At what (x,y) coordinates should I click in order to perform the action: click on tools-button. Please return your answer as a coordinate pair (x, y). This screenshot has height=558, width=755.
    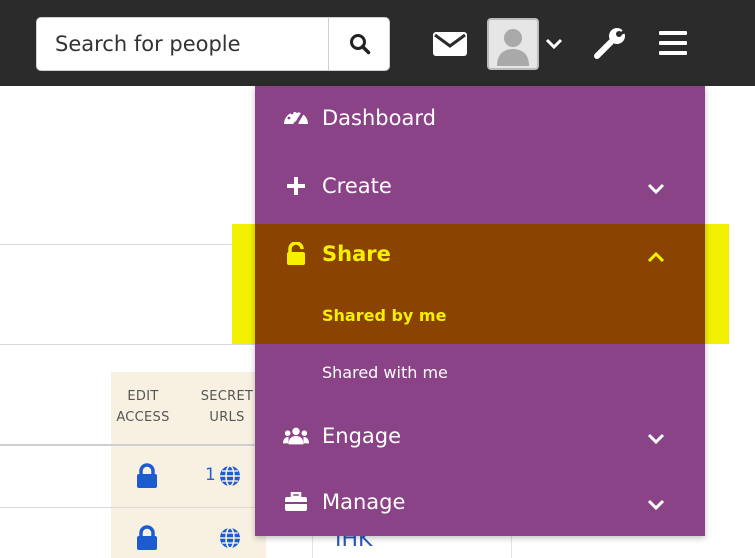
    Looking at the image, I should click on (611, 43).